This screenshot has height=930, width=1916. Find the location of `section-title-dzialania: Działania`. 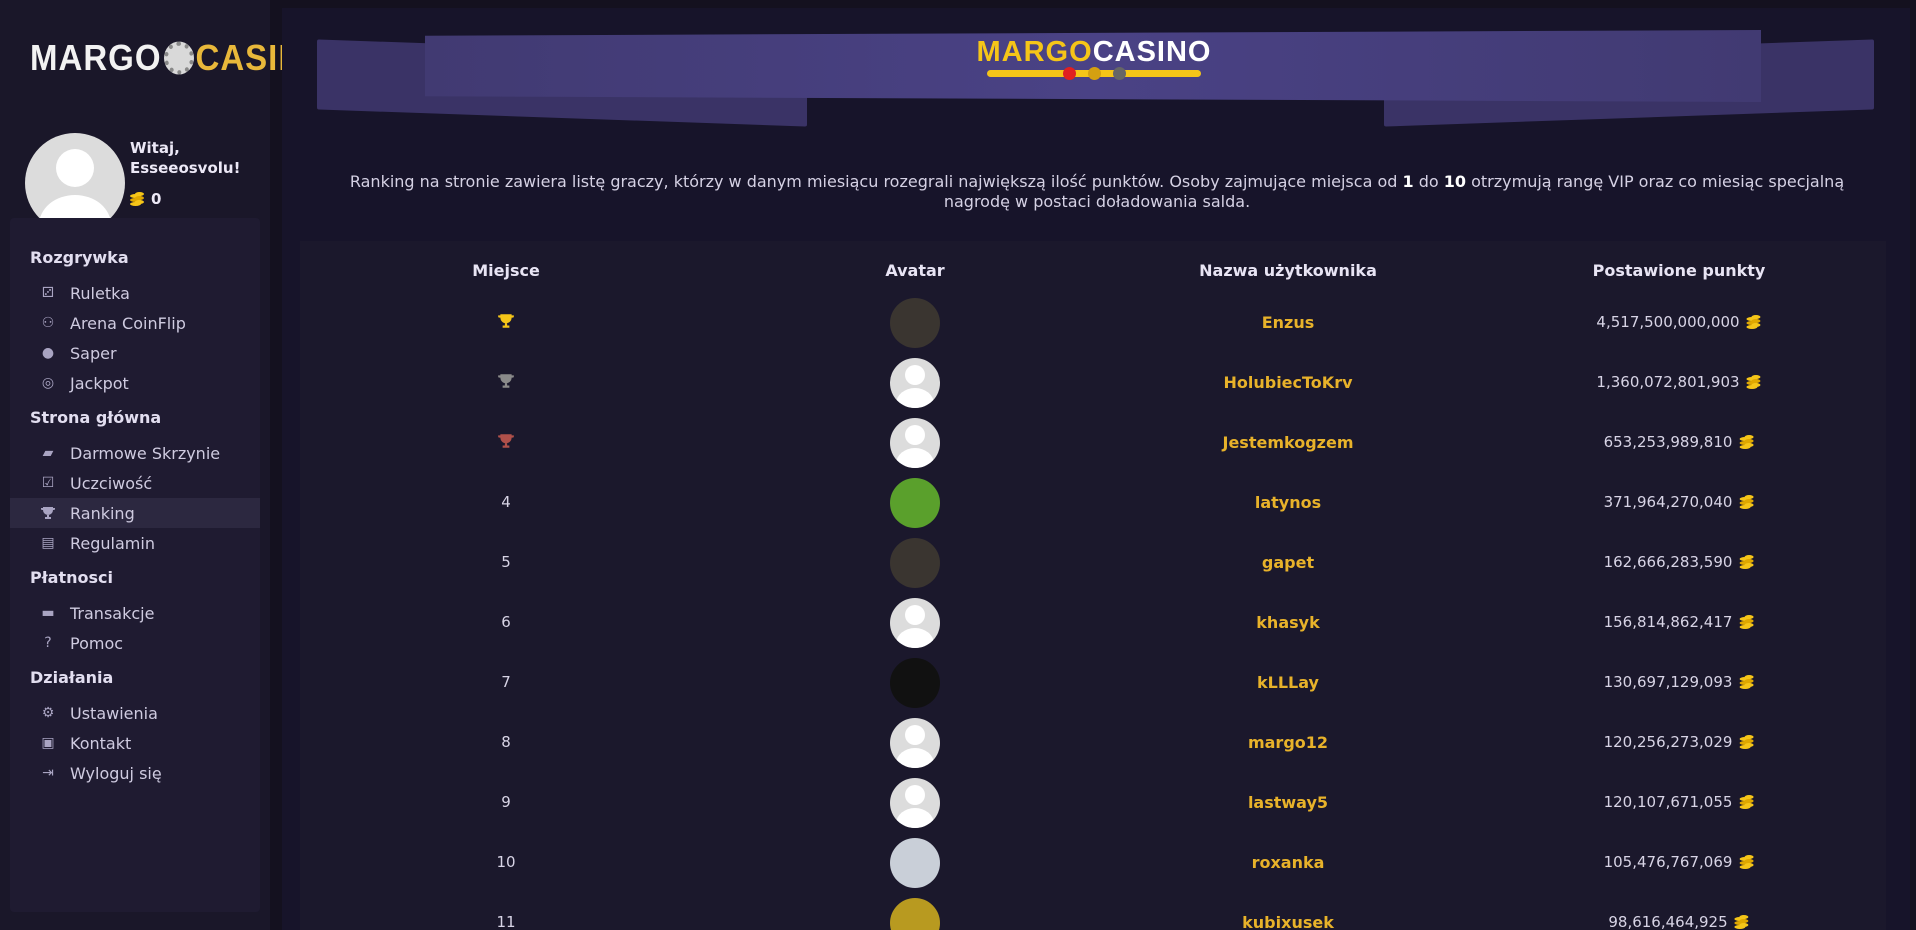

section-title-dzialania: Działania is located at coordinates (72, 677).